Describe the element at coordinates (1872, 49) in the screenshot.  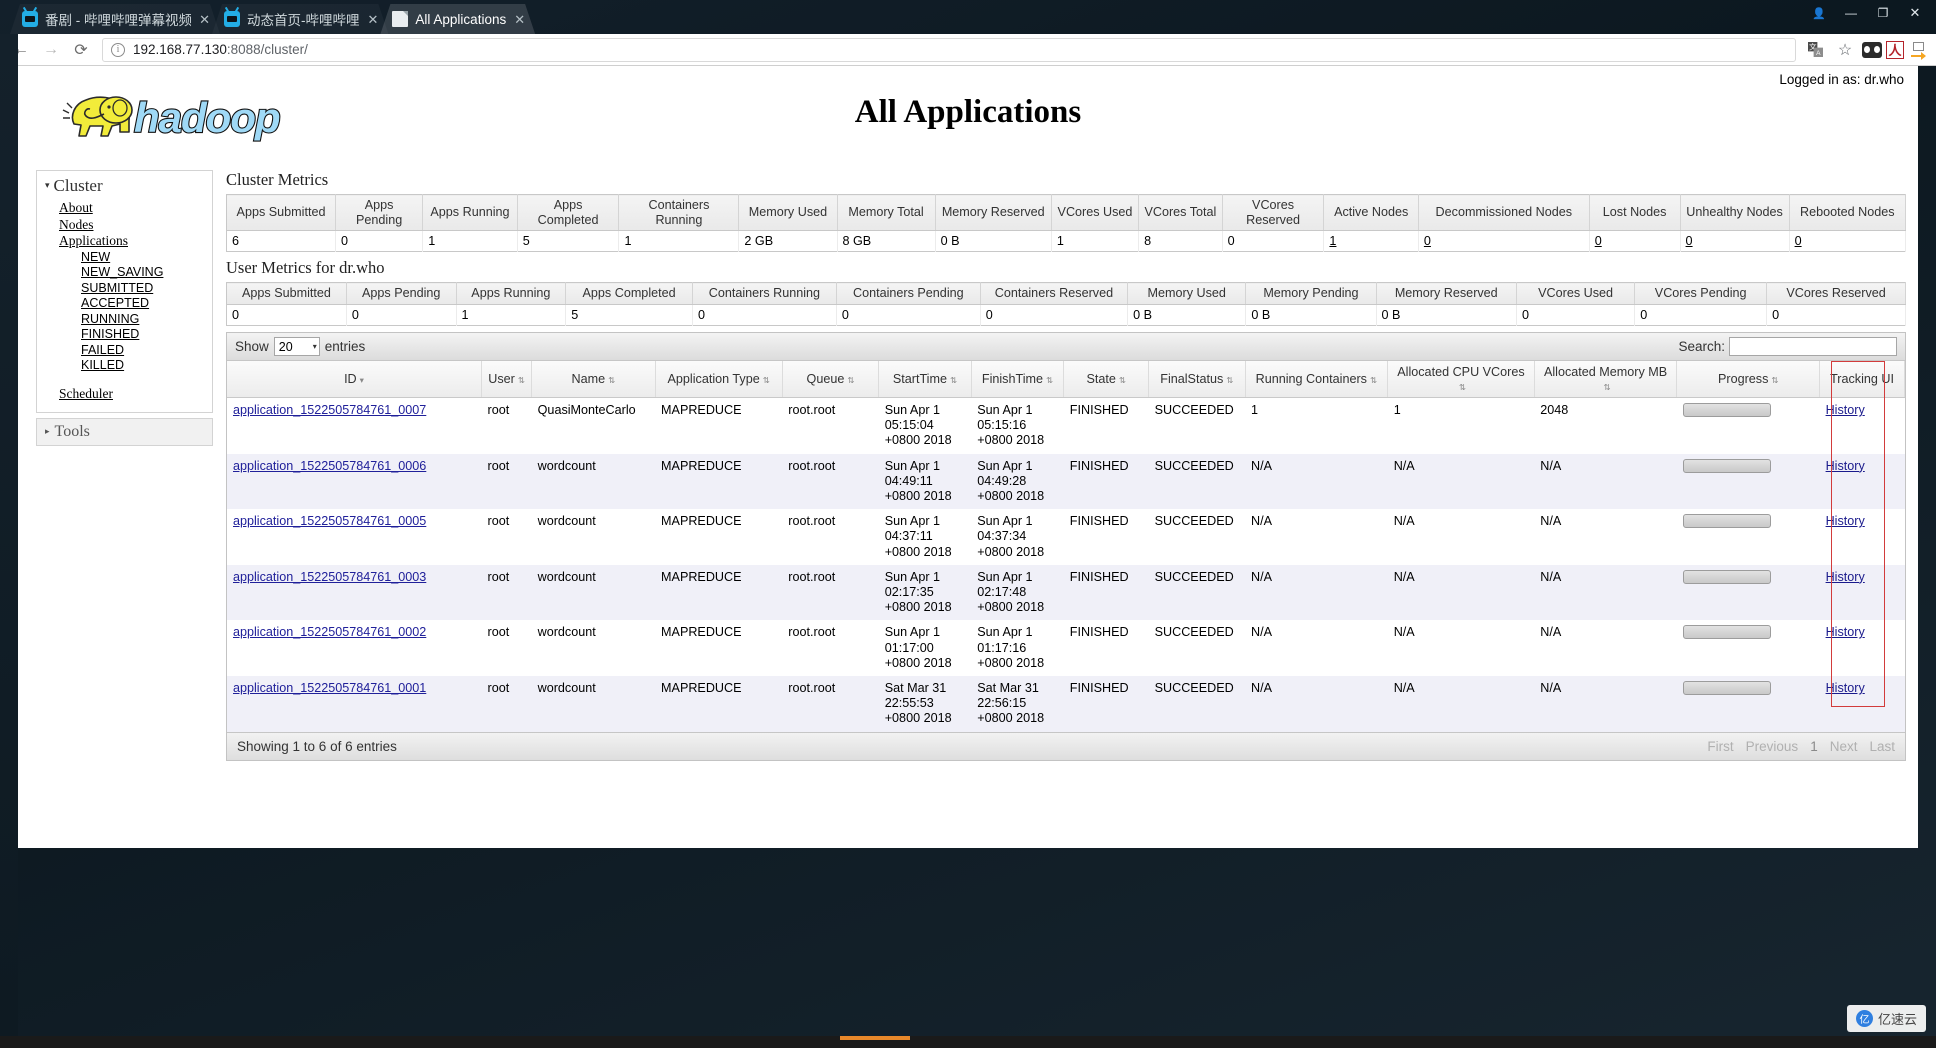
I see `extension-icon` at that location.